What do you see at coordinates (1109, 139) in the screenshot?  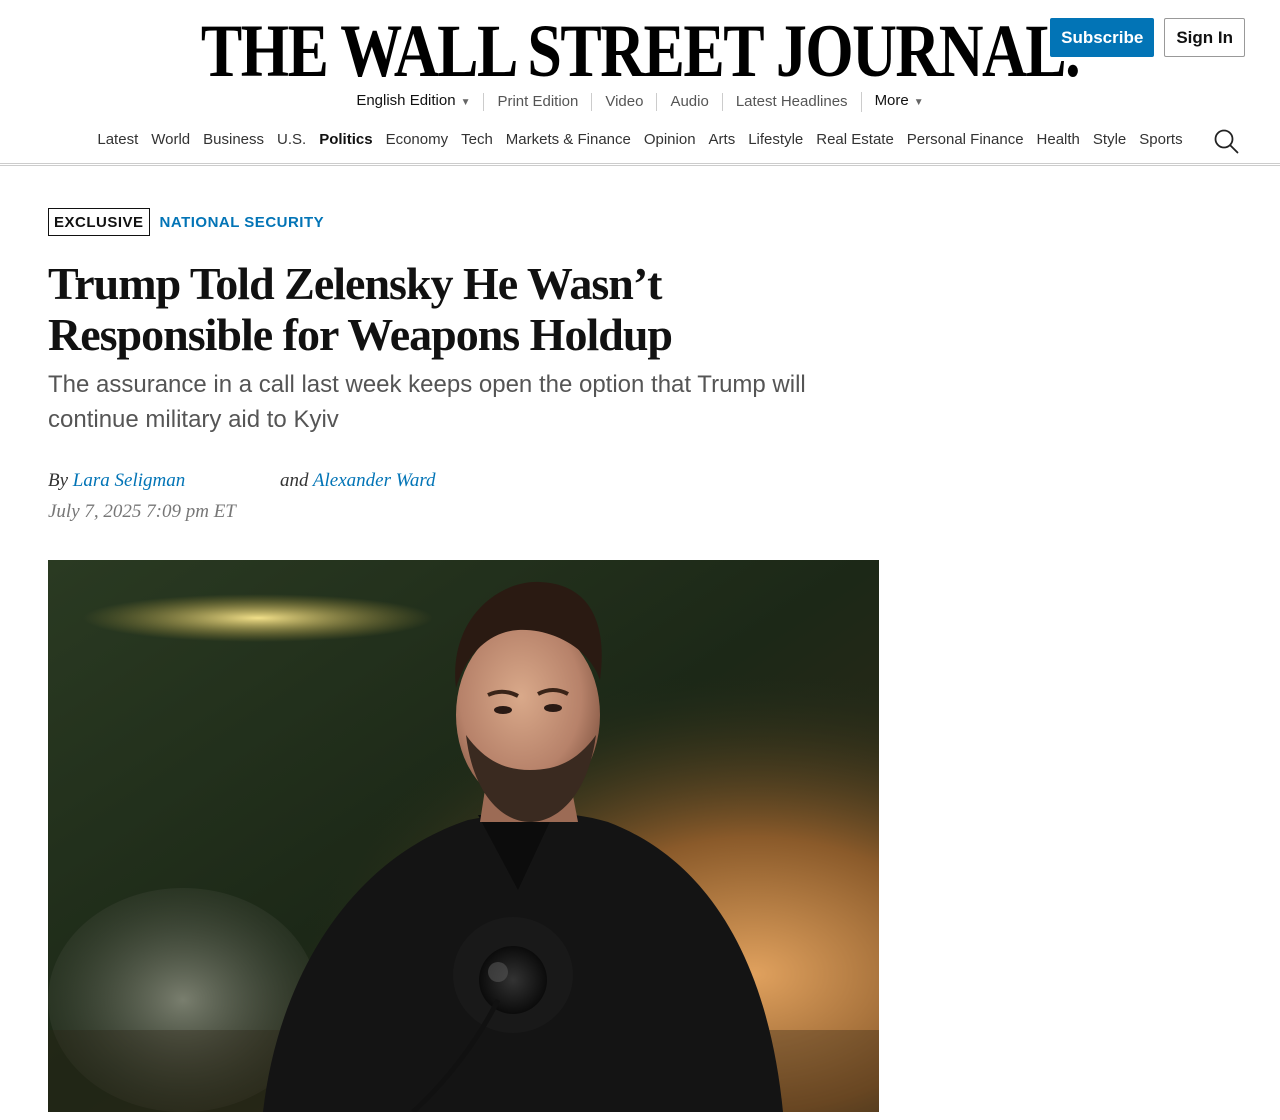 I see `nav-item-style: Style` at bounding box center [1109, 139].